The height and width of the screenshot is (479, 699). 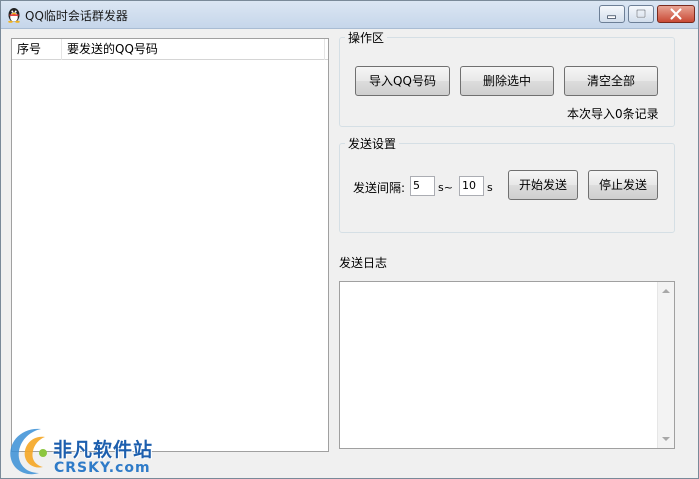 What do you see at coordinates (14, 15) in the screenshot?
I see `qq-penguin-icon` at bounding box center [14, 15].